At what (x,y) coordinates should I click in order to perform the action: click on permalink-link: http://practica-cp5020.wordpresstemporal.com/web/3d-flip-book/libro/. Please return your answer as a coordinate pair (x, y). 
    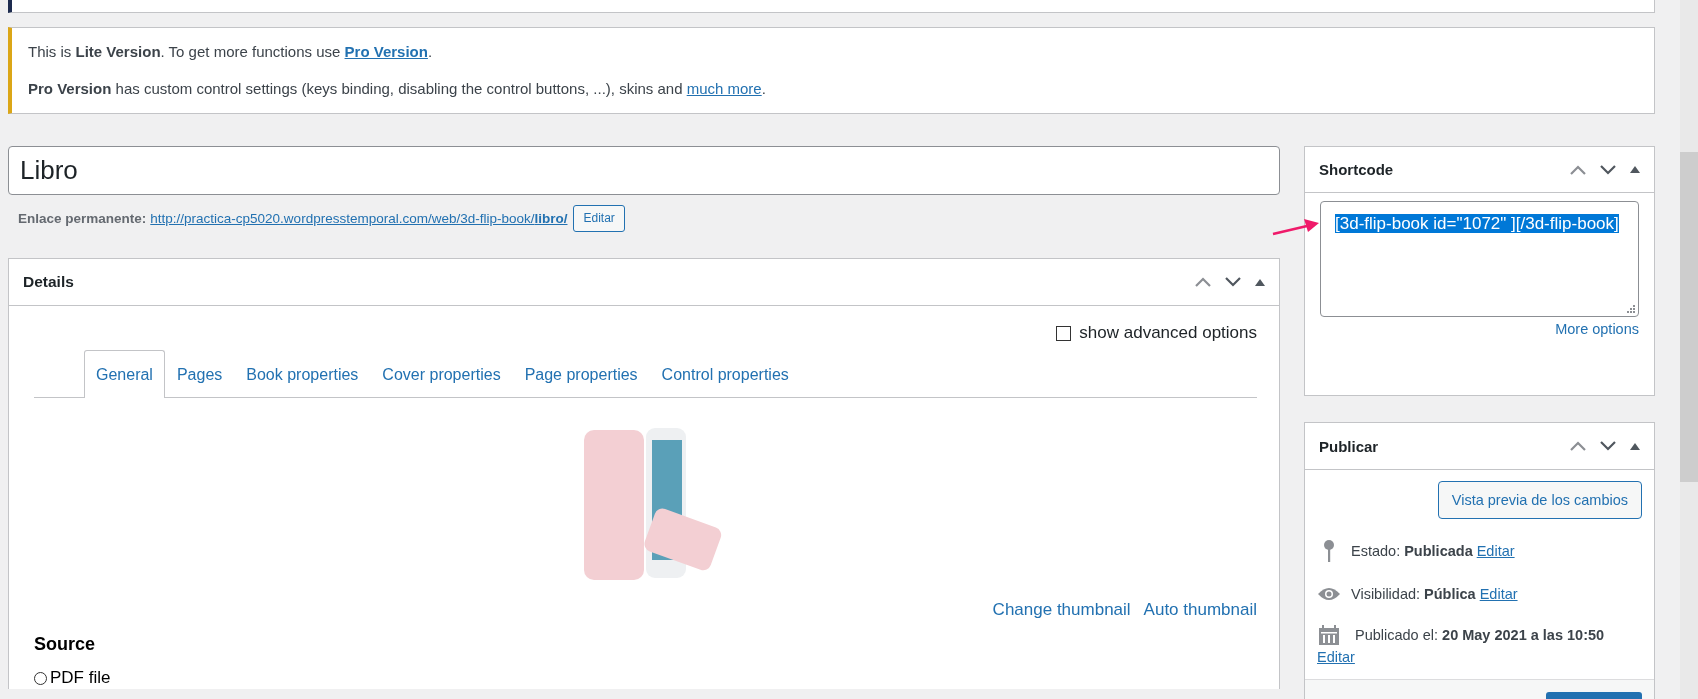
    Looking at the image, I should click on (359, 218).